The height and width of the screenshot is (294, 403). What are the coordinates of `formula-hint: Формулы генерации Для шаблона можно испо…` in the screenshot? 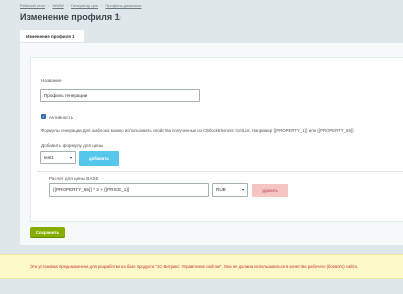 It's located at (197, 130).